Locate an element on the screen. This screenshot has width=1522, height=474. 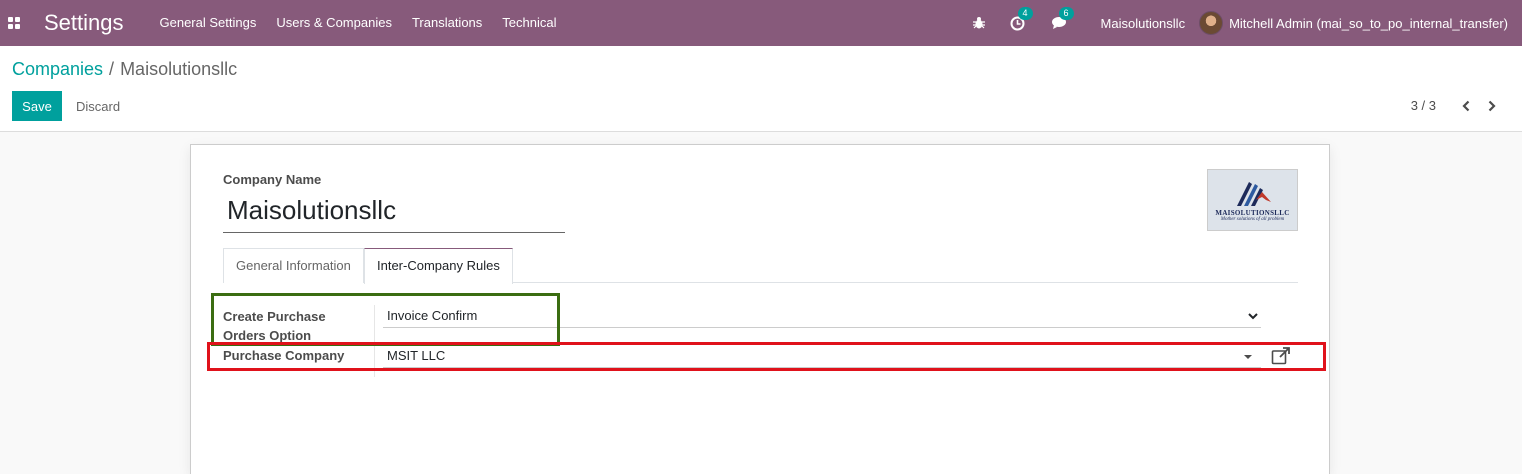
chevron-left-icon is located at coordinates (1466, 106).